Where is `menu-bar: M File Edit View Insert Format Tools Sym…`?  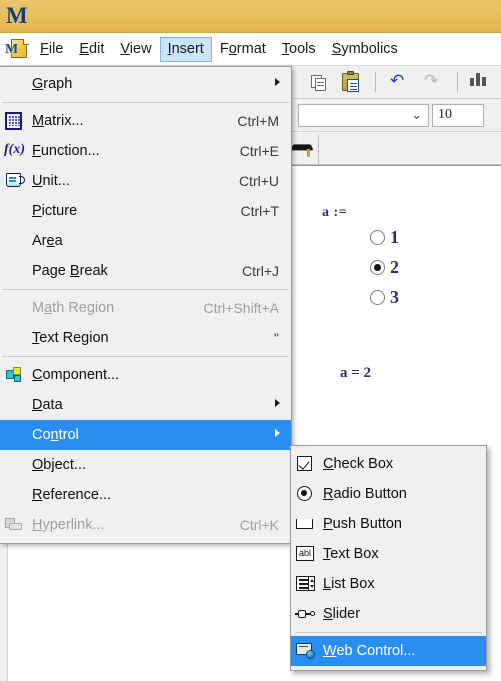 menu-bar: M File Edit View Insert Format Tools Sym… is located at coordinates (250, 49).